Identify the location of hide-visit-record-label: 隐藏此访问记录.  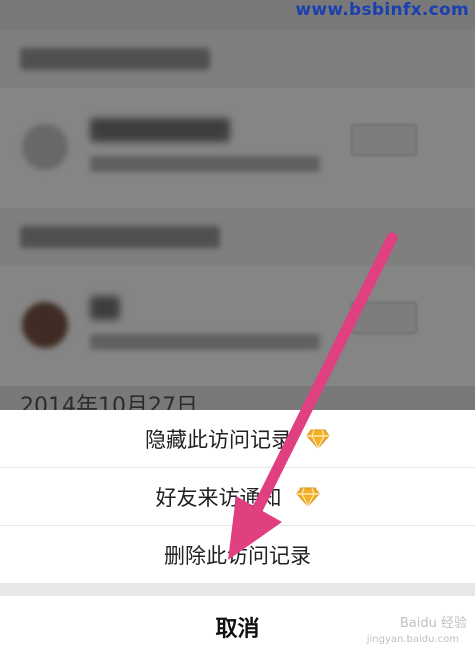
(218, 439).